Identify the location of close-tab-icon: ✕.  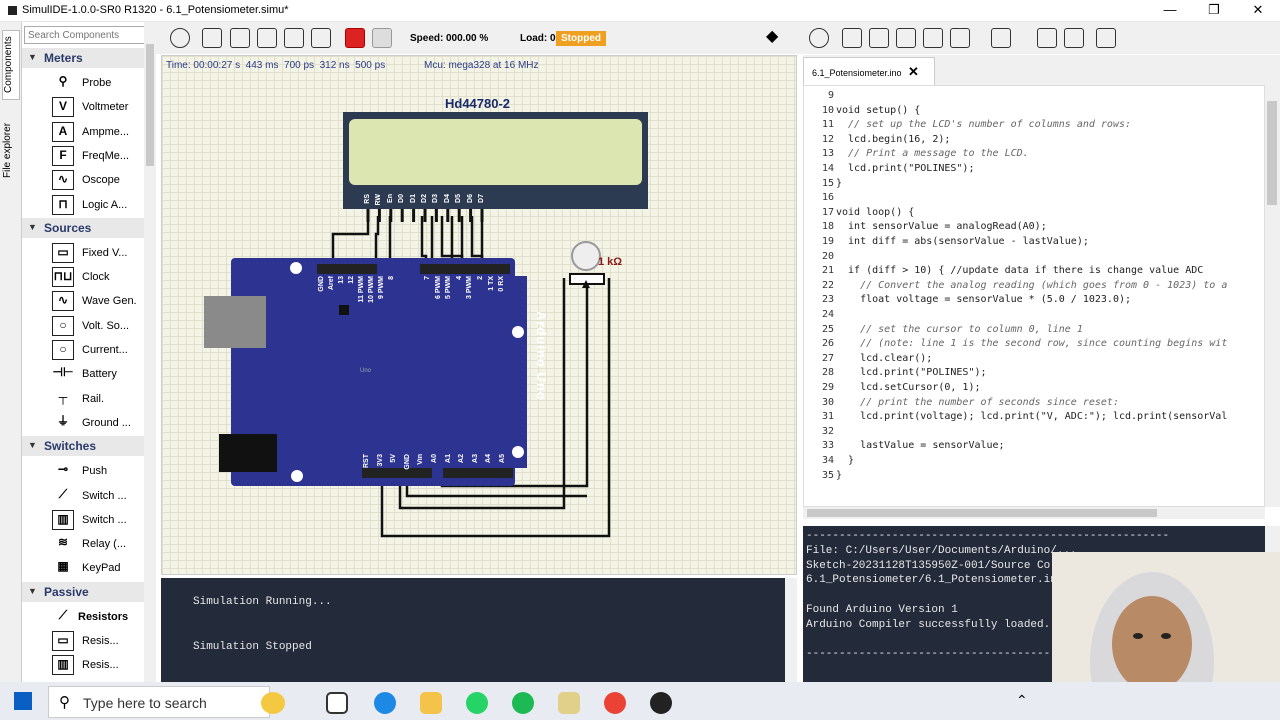
(913, 72).